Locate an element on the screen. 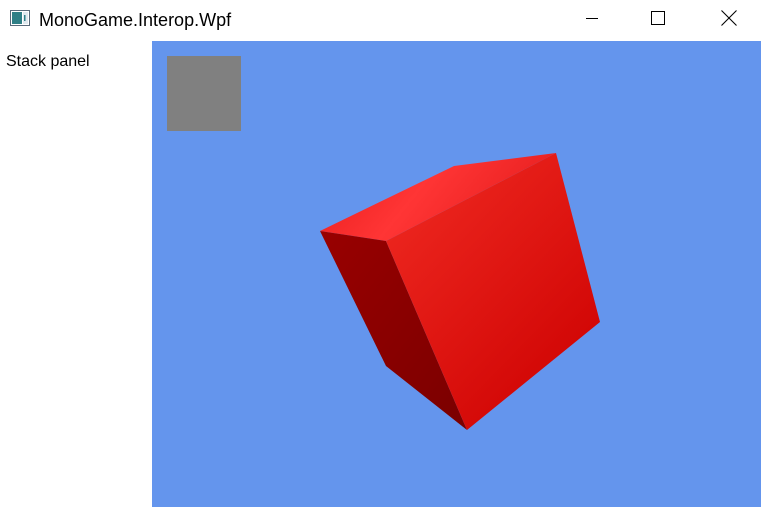 The image size is (761, 507). close-icon is located at coordinates (729, 20).